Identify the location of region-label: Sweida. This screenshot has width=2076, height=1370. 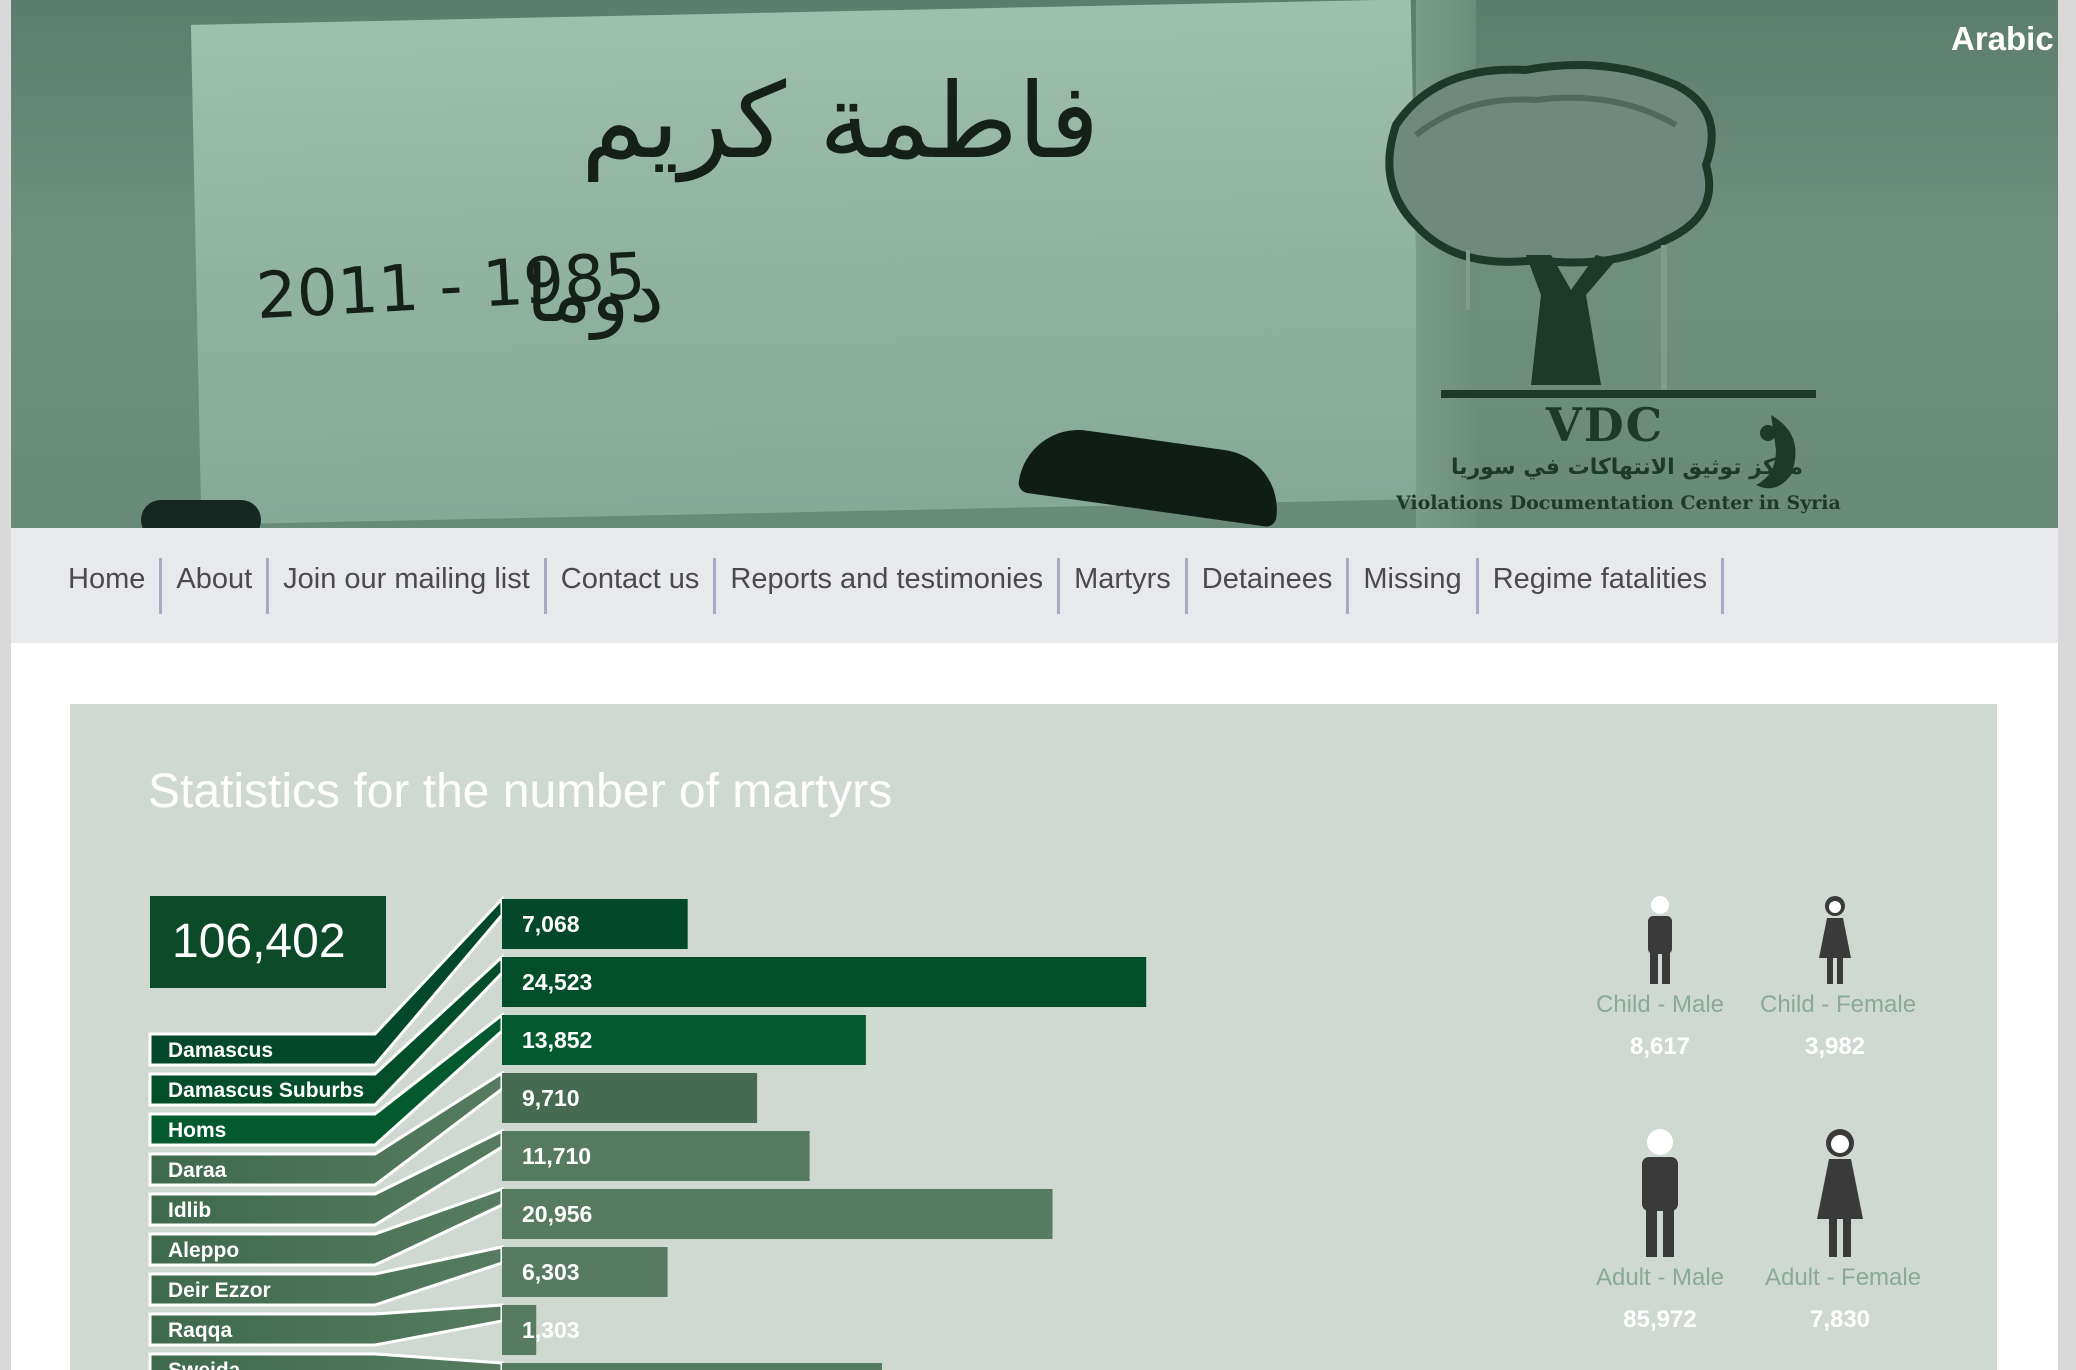
(204, 1364).